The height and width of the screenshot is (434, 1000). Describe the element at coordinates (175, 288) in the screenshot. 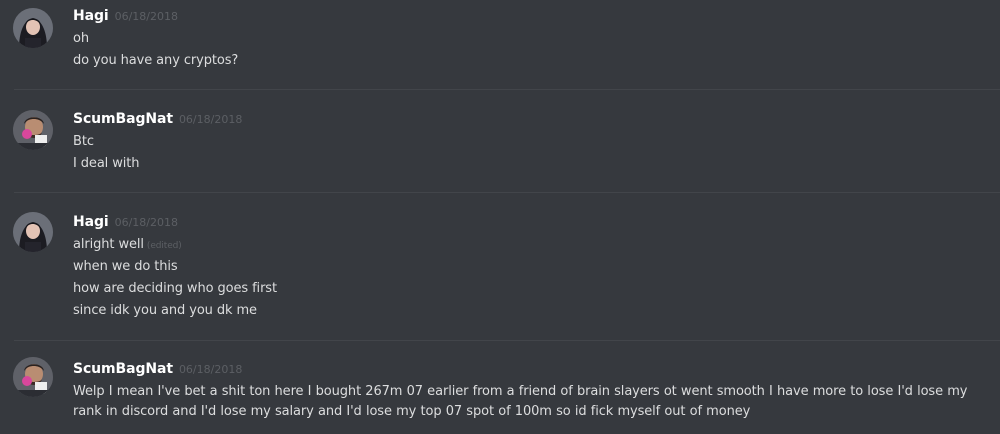

I see `message-text: how are deciding who goes first` at that location.